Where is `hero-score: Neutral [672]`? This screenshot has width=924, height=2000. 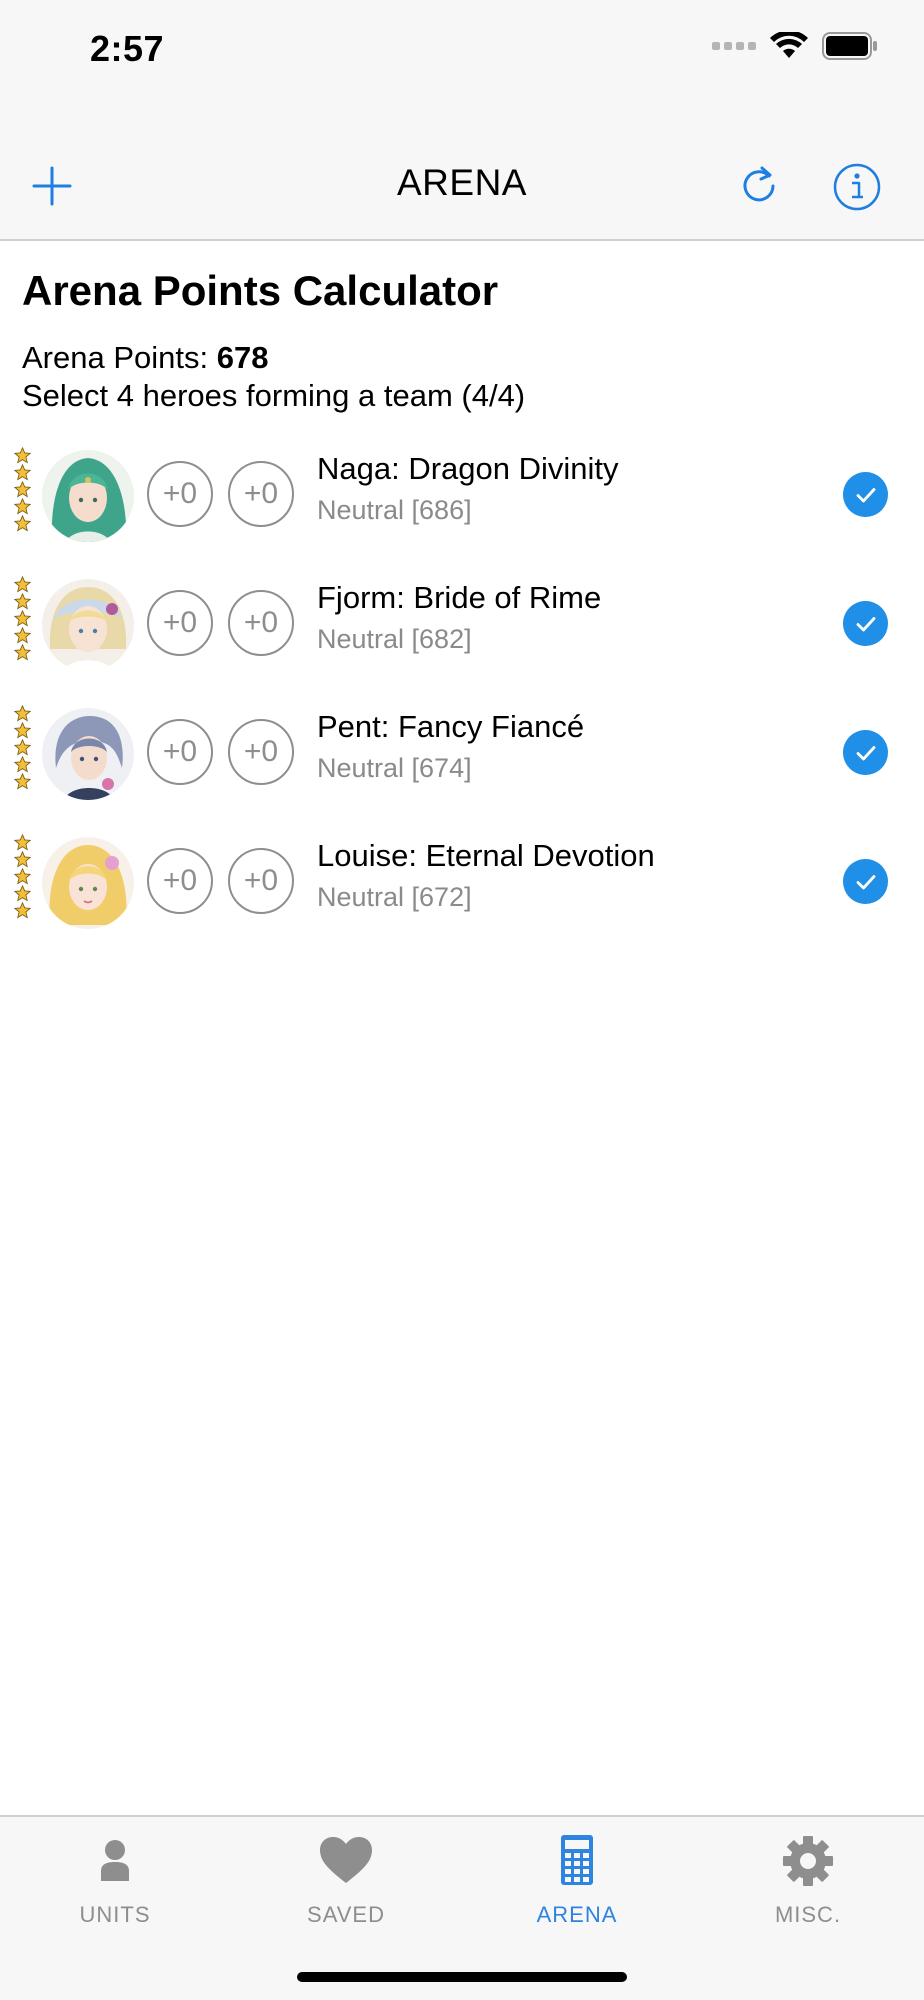 hero-score: Neutral [672] is located at coordinates (394, 897).